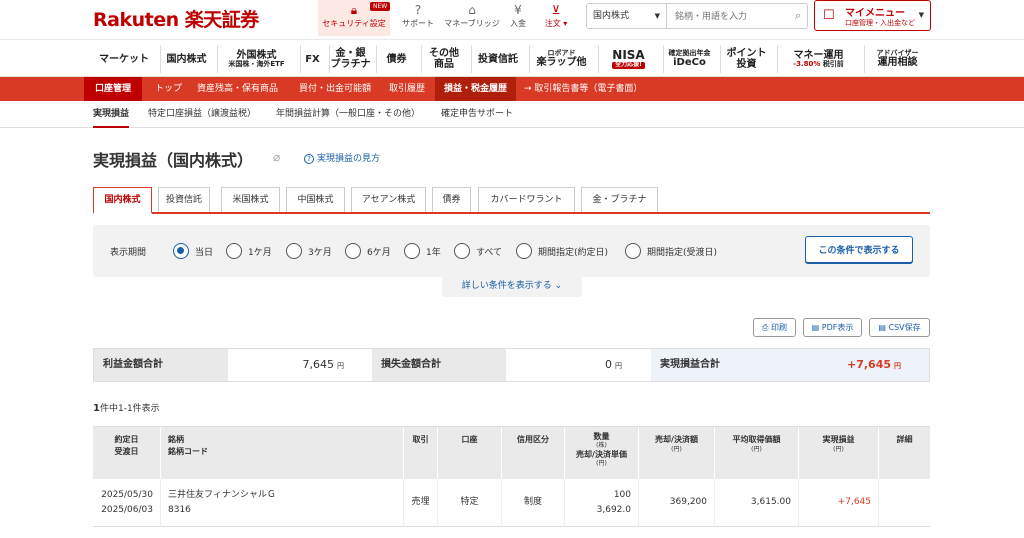 Image resolution: width=1024 pixels, height=538 pixels. Describe the element at coordinates (725, 16) in the screenshot. I see `search-input` at that location.